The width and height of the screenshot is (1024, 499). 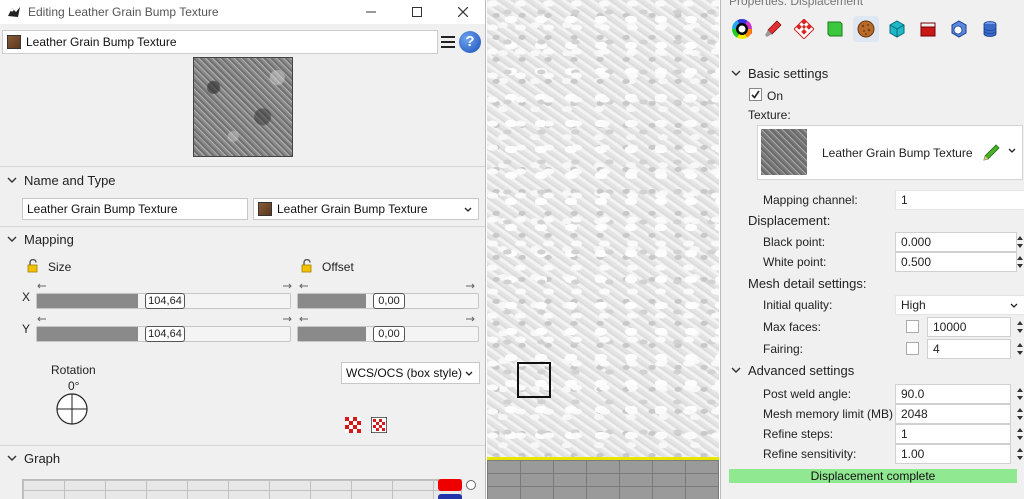 I want to click on max-faces-input: 10000, so click(x=969, y=327).